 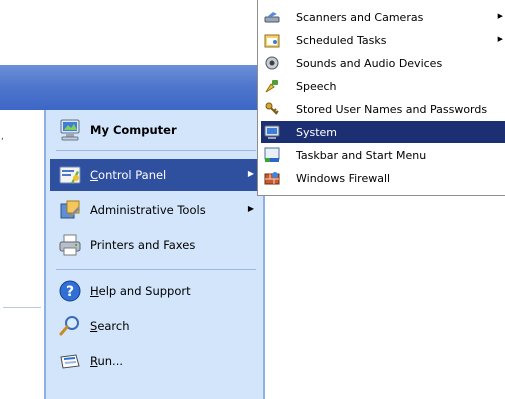 I want to click on menu-item-administrative-tools: Administrative Tools ▶, so click(x=155, y=210).